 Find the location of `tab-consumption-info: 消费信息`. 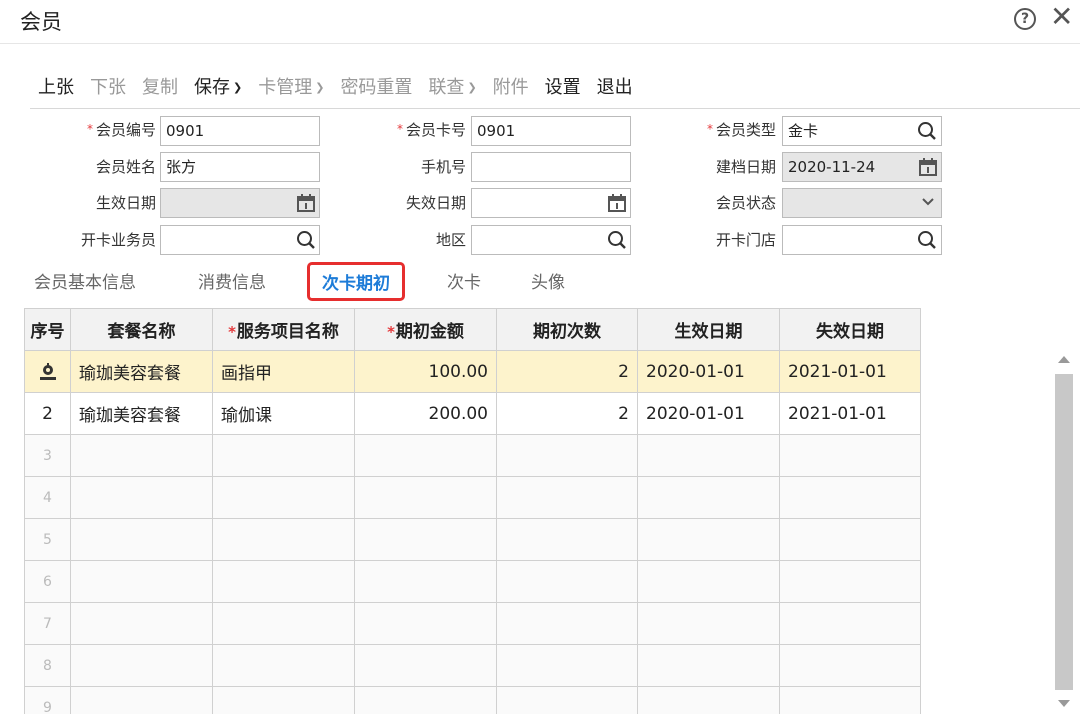

tab-consumption-info: 消费信息 is located at coordinates (232, 280).